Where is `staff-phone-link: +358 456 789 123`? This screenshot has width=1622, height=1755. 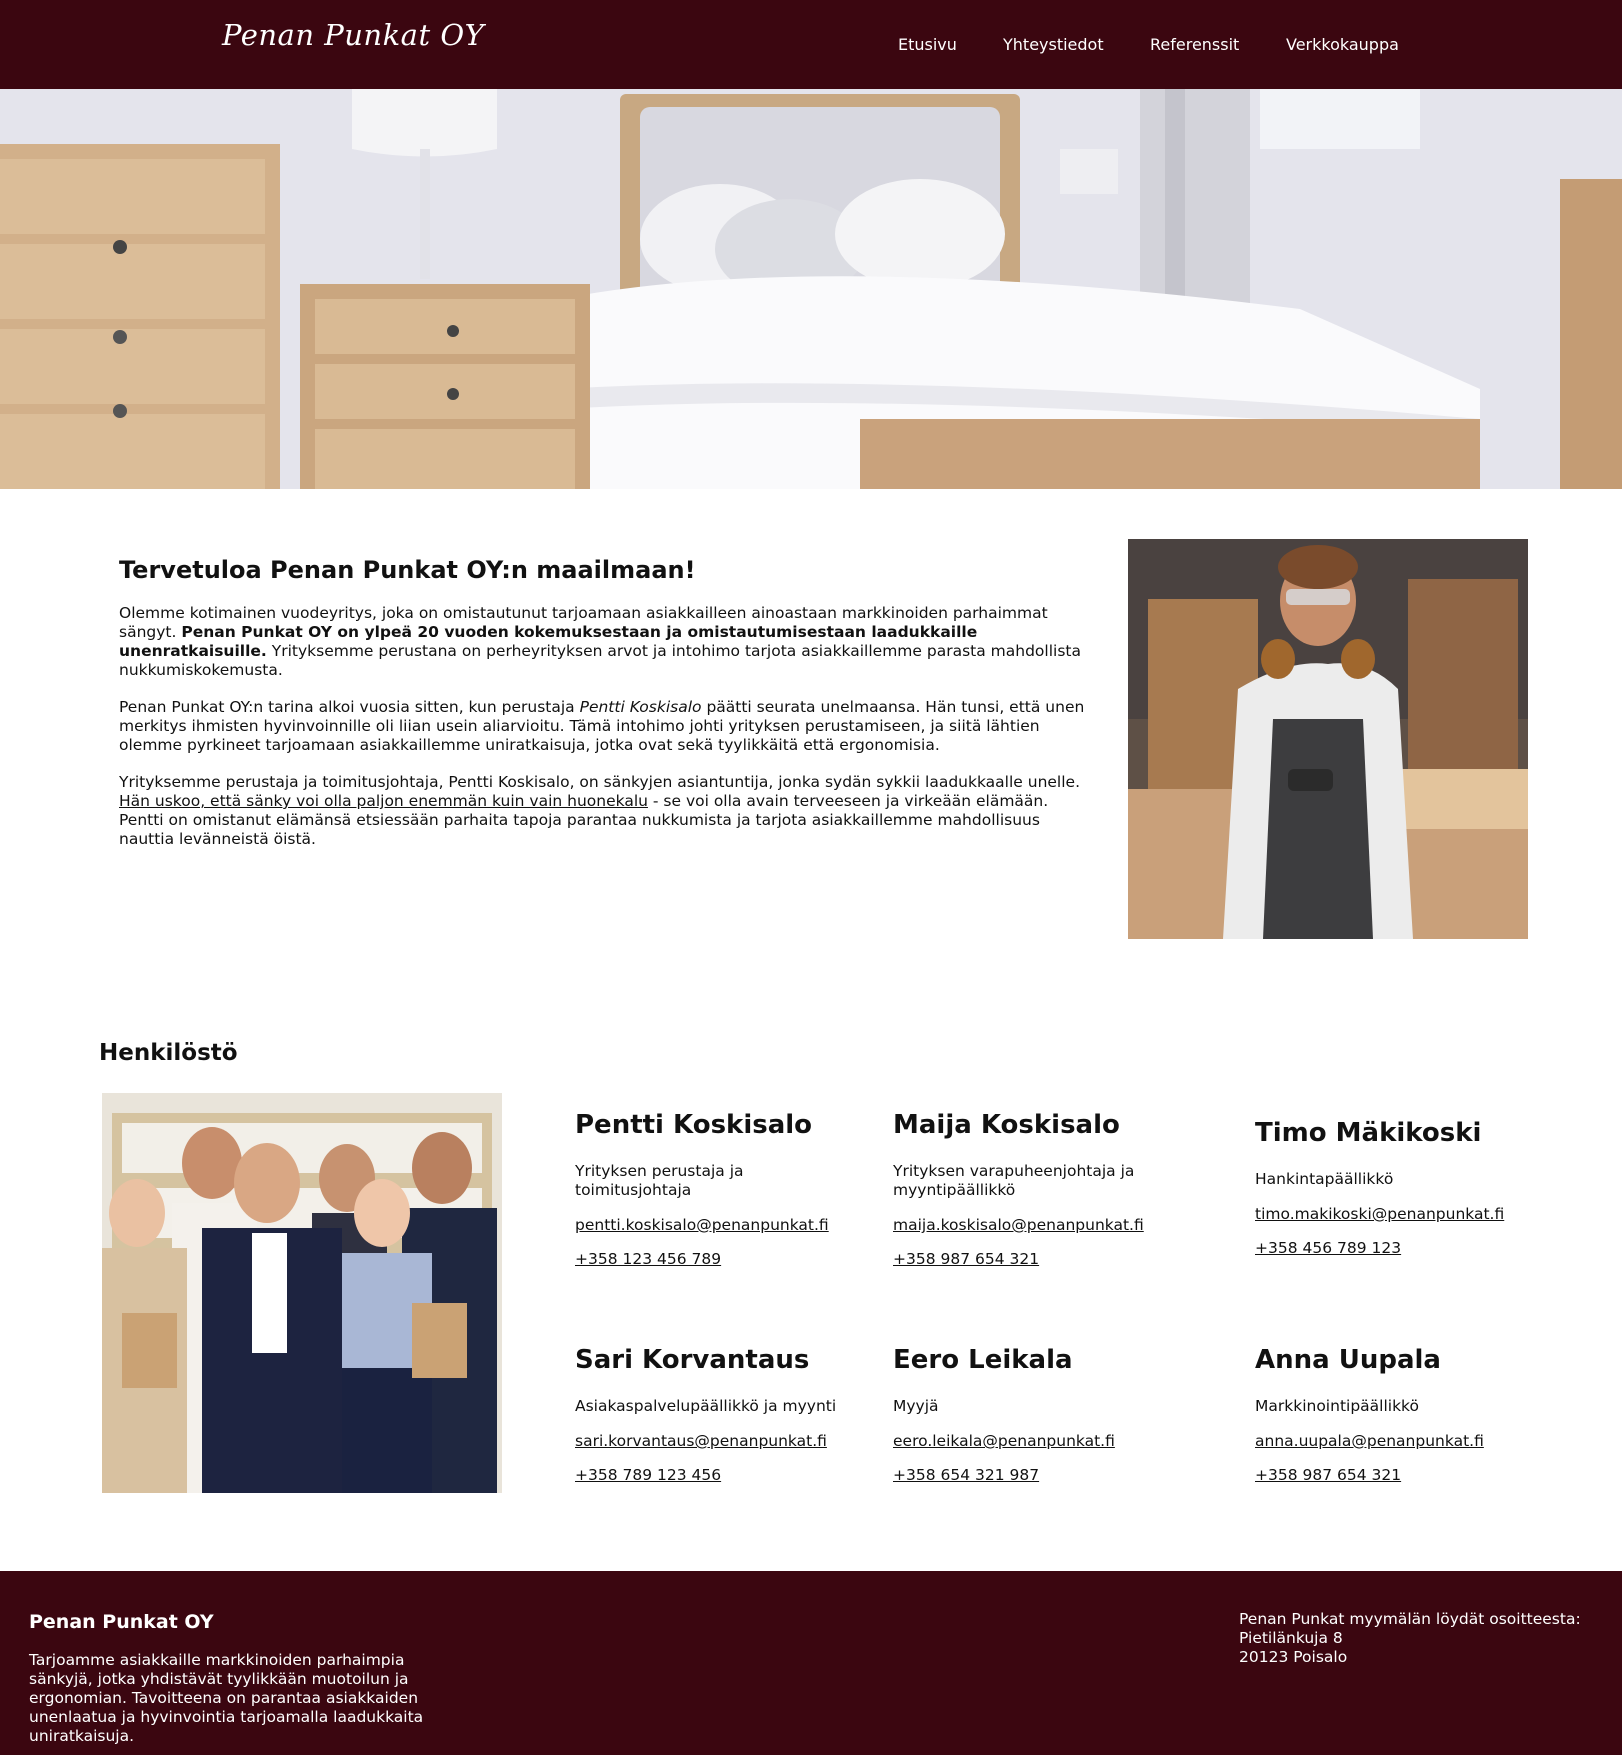 staff-phone-link: +358 456 789 123 is located at coordinates (1405, 1248).